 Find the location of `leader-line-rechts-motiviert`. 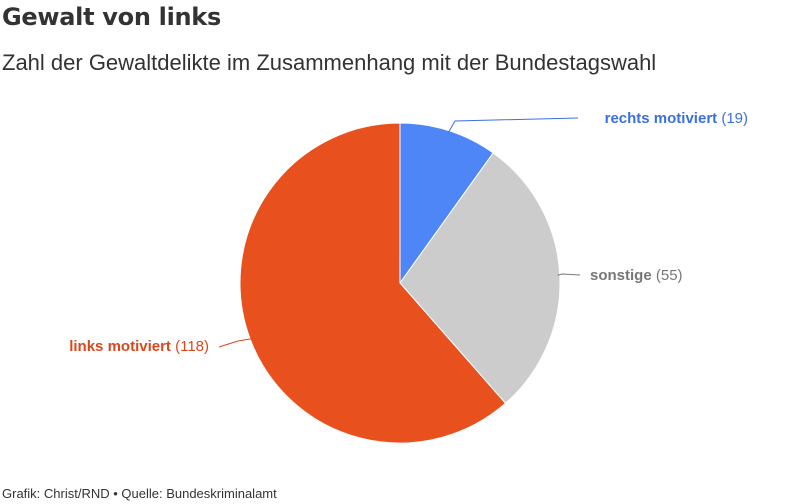

leader-line-rechts-motiviert is located at coordinates (513, 125).